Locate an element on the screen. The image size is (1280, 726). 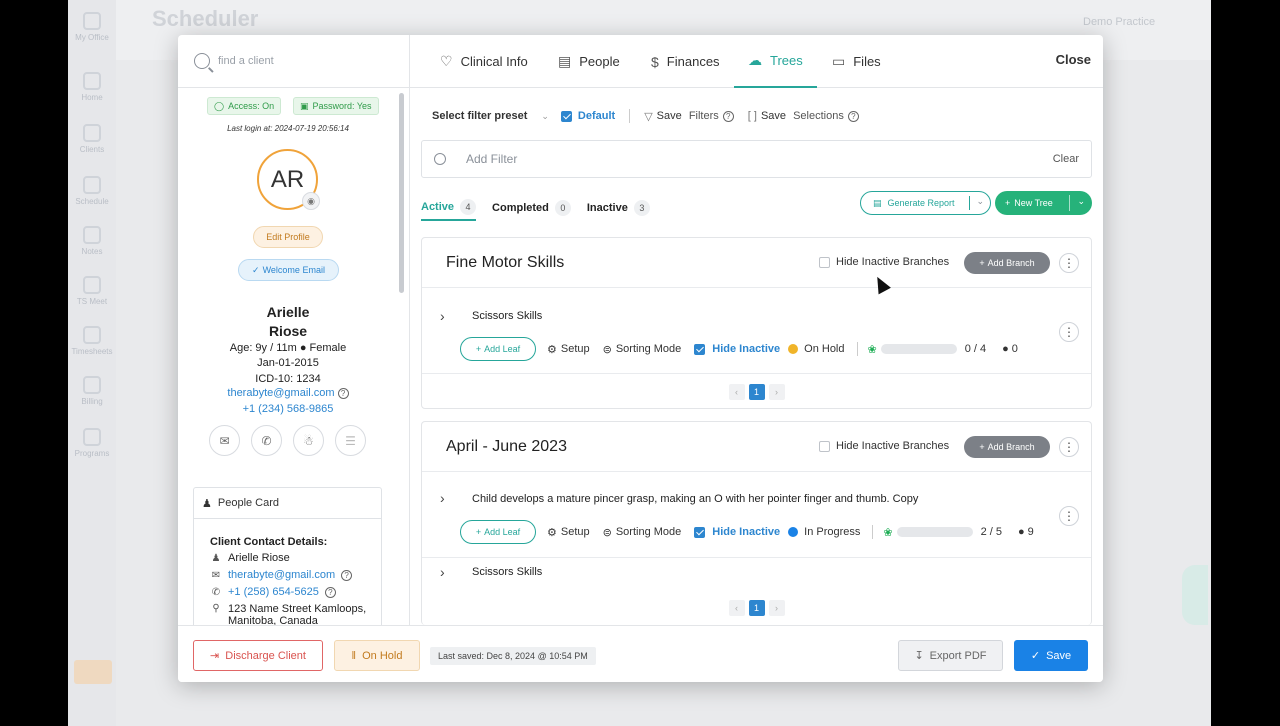
folder-icon: ▭ is located at coordinates (839, 61).